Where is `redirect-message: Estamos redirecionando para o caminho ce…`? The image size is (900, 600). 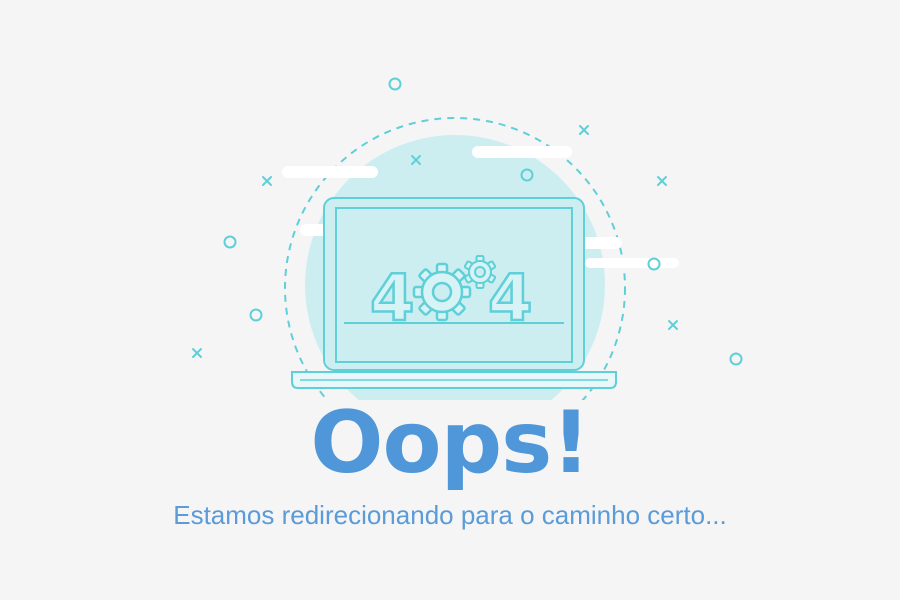
redirect-message: Estamos redirecionando para o caminho ce… is located at coordinates (450, 515).